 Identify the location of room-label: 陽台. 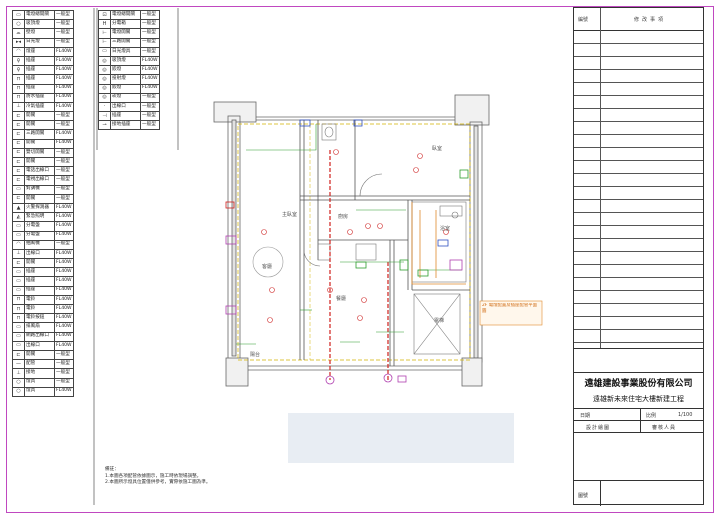
(255, 354).